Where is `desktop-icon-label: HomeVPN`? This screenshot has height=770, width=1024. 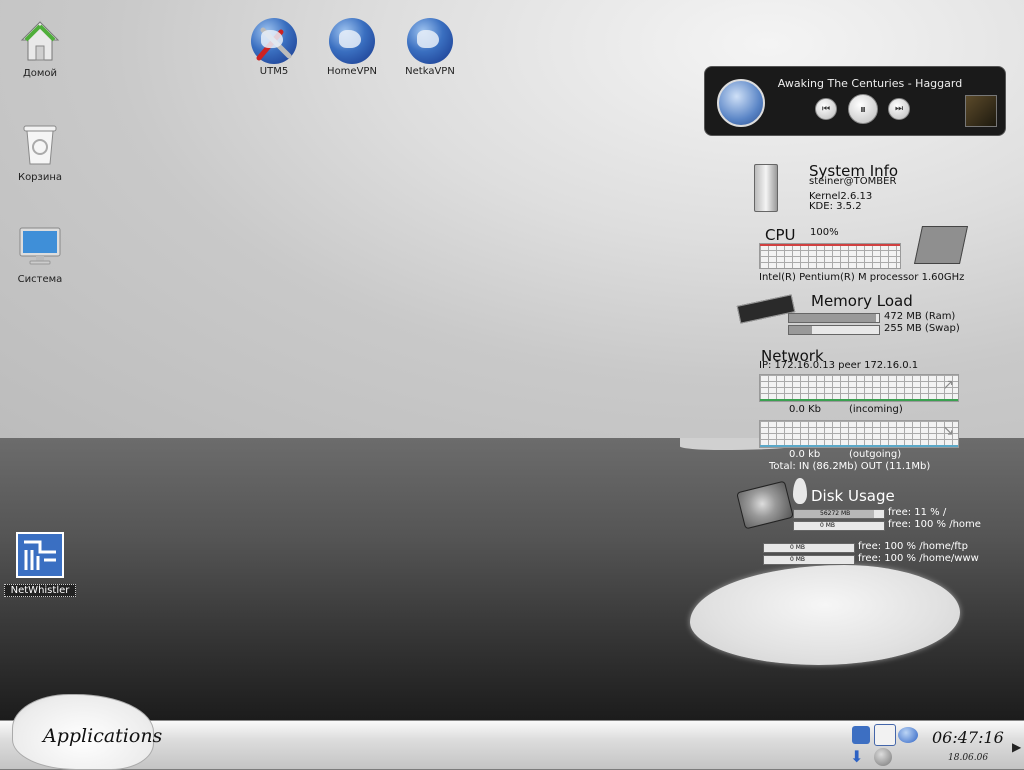 desktop-icon-label: HomeVPN is located at coordinates (352, 71).